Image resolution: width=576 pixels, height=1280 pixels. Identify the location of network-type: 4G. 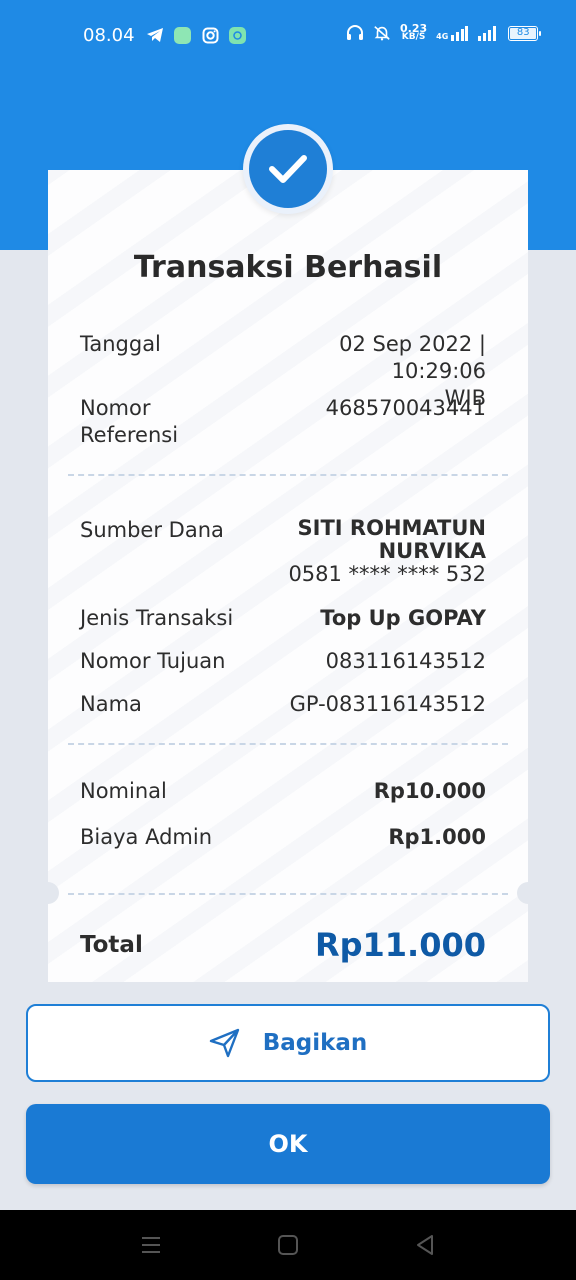
(442, 36).